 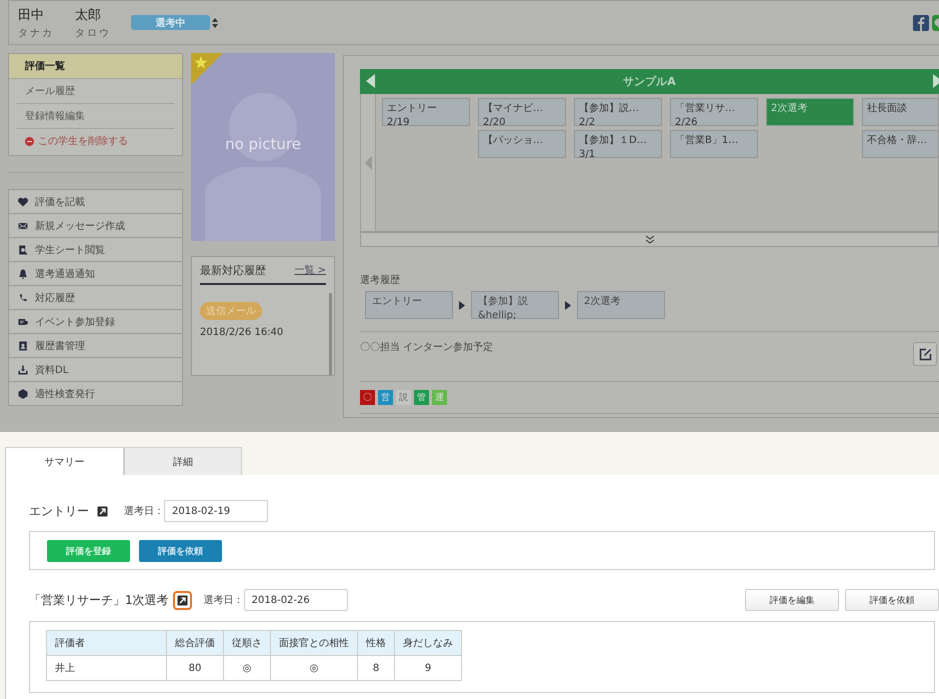 I want to click on history-datetime: 2018/2/26 16:40, so click(x=242, y=332).